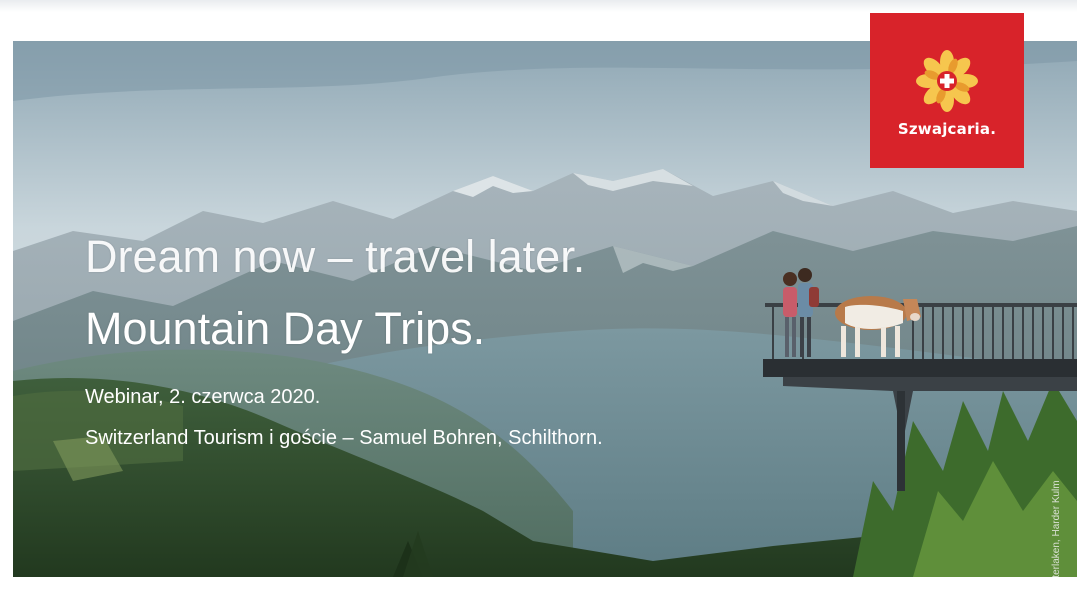 This screenshot has width=1077, height=595. I want to click on slide-title-line-2: Mountain Day Trips., so click(285, 328).